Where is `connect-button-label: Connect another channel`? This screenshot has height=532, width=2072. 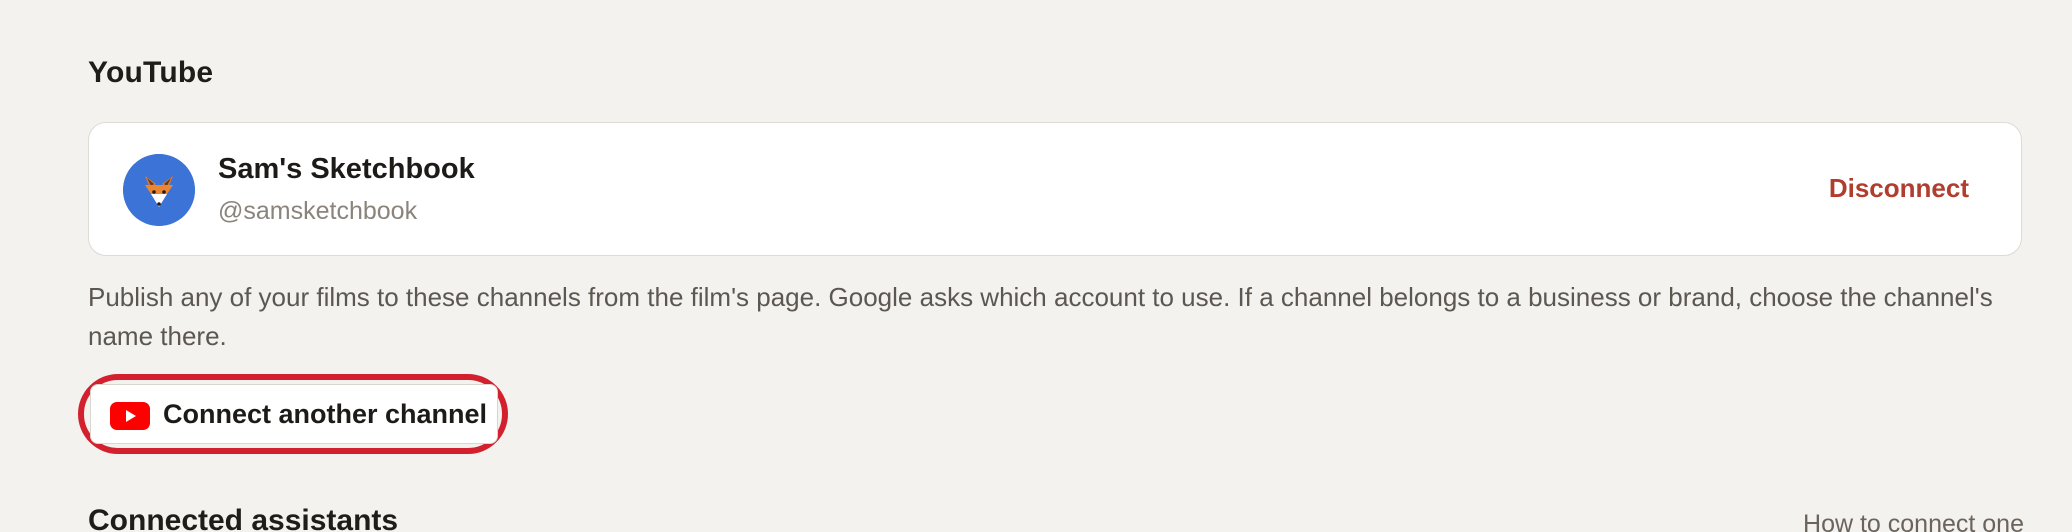
connect-button-label: Connect another channel is located at coordinates (325, 414).